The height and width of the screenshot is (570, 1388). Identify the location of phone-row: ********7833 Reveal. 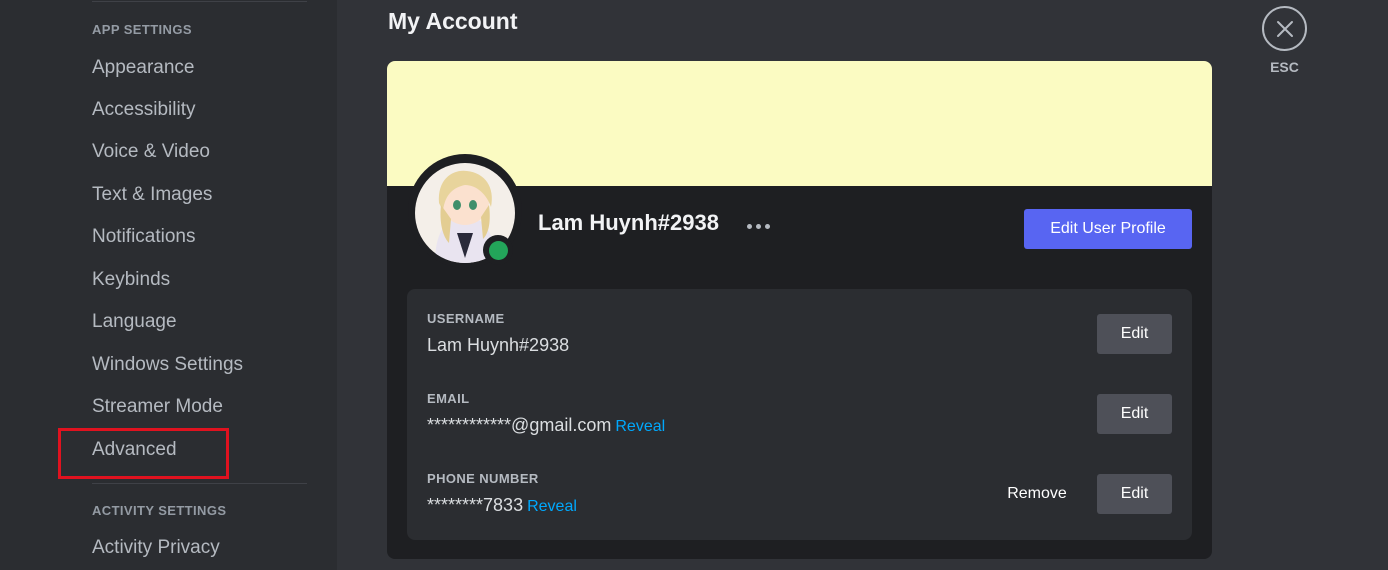
(502, 505).